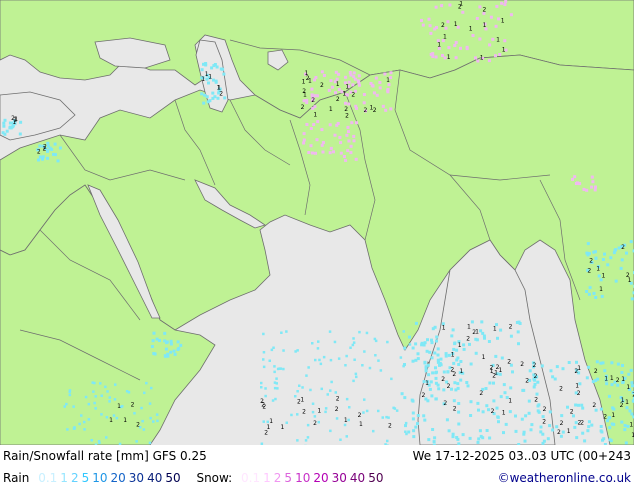  What do you see at coordinates (267, 478) in the screenshot?
I see `snow-scale-step: 1` at bounding box center [267, 478].